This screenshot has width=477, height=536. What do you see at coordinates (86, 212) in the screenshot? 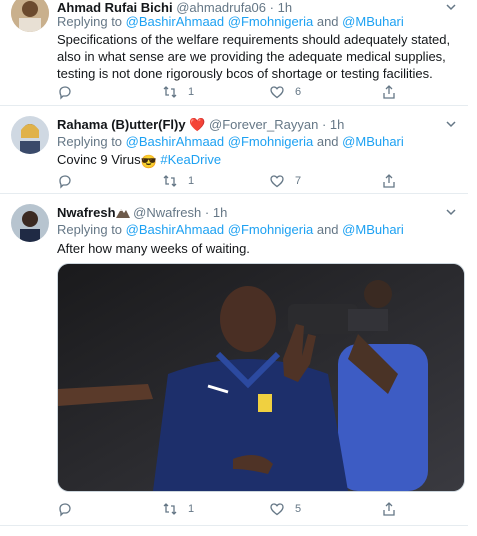
I see `user-name: Nwafresh` at bounding box center [86, 212].